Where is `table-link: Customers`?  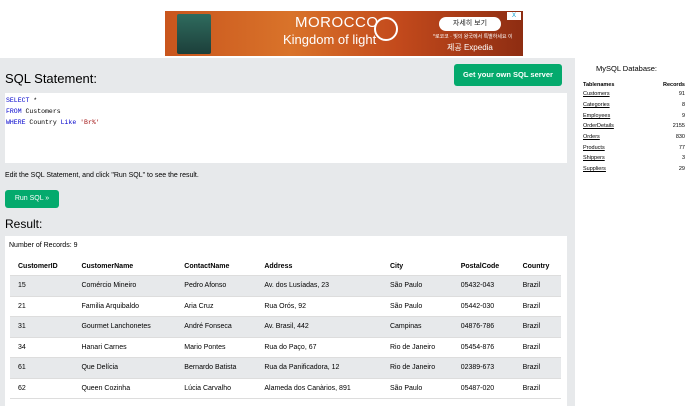
table-link: Customers is located at coordinates (613, 94).